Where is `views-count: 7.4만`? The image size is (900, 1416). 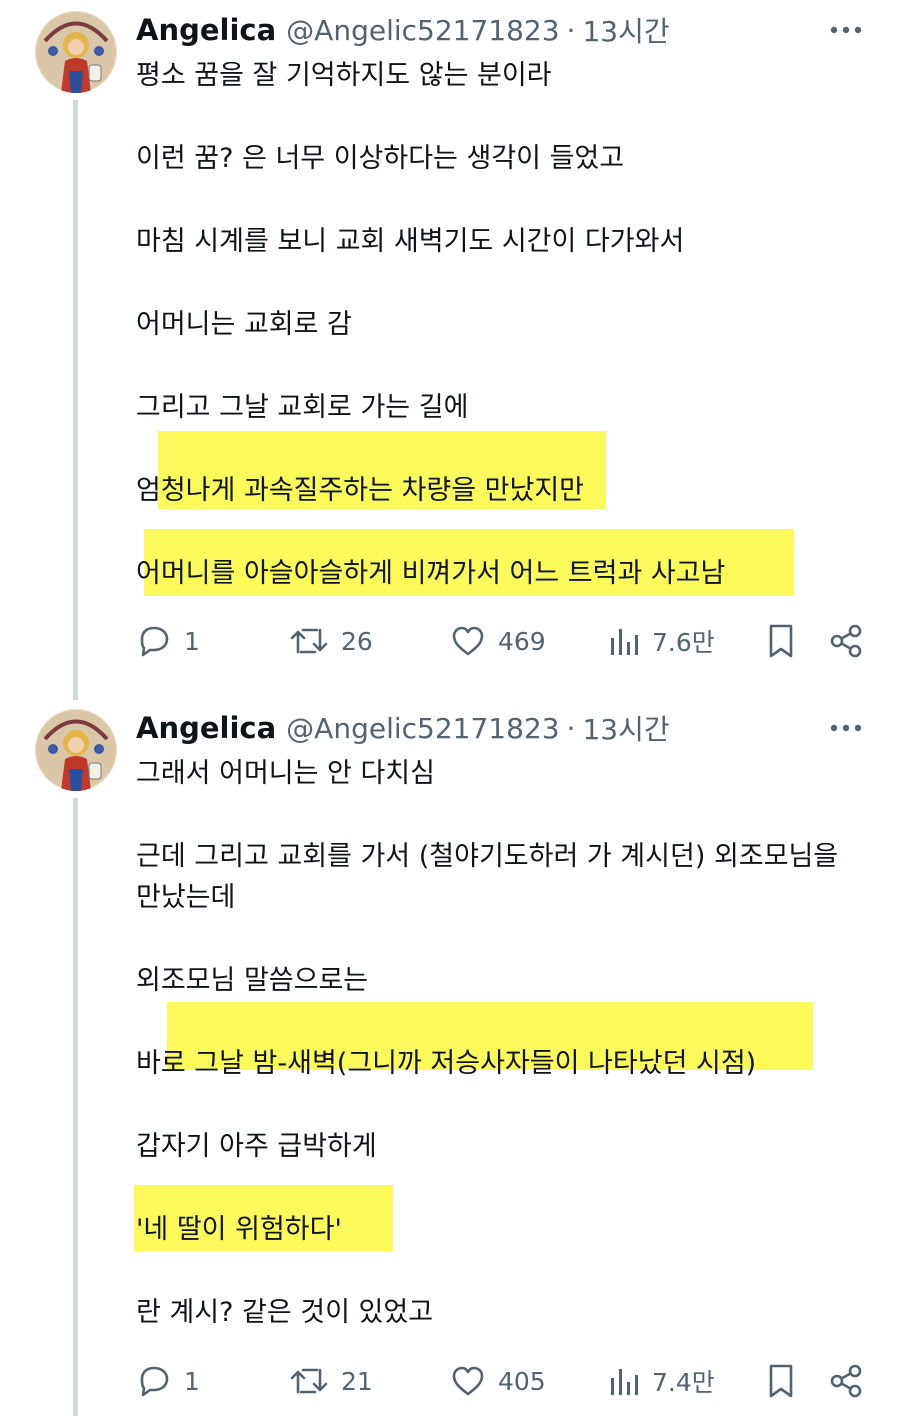
views-count: 7.4만 is located at coordinates (683, 1382).